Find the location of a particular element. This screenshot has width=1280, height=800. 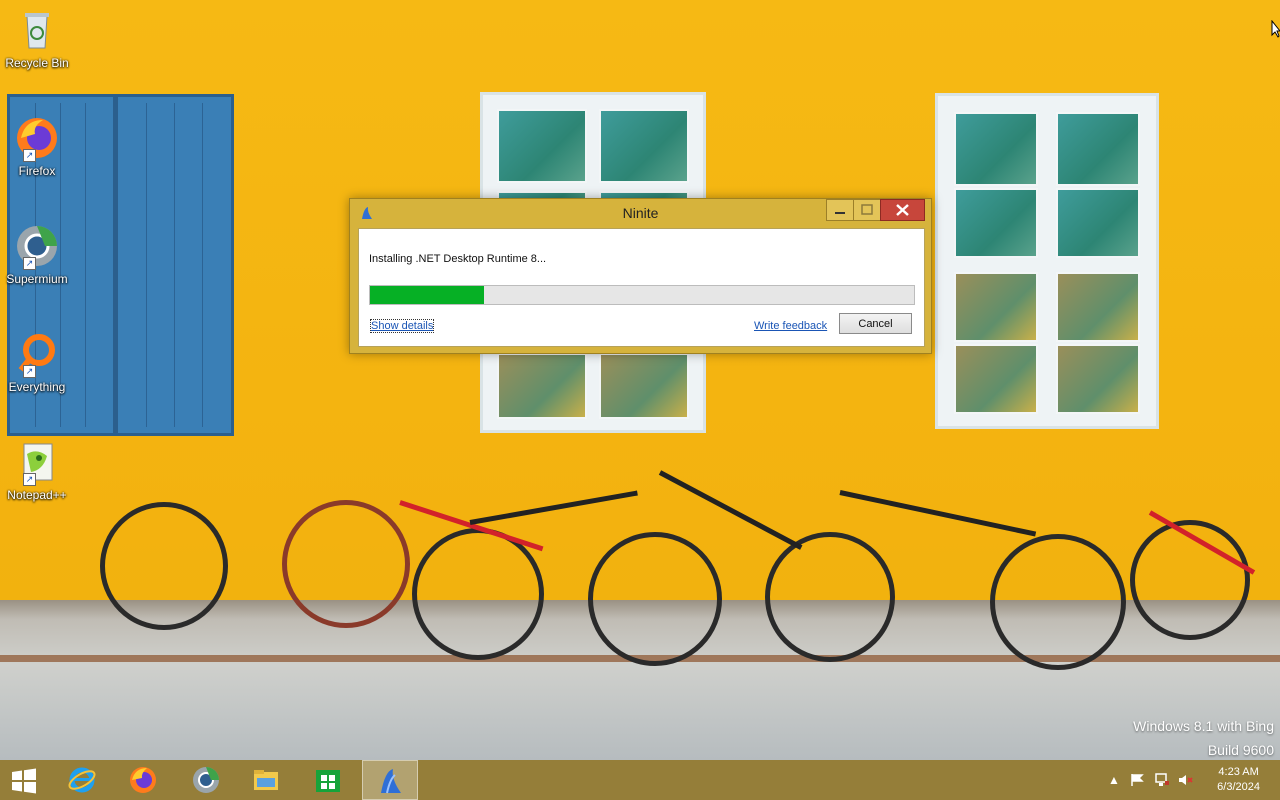

taskbar-ninite is located at coordinates (390, 780).